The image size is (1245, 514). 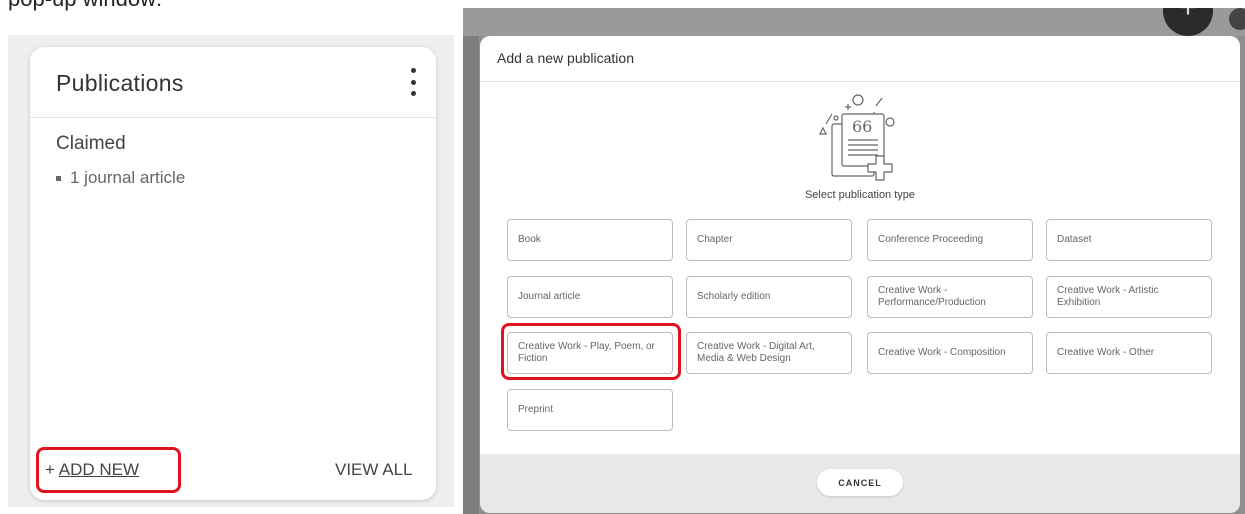 I want to click on claimed-heading: Claimed, so click(x=91, y=143).